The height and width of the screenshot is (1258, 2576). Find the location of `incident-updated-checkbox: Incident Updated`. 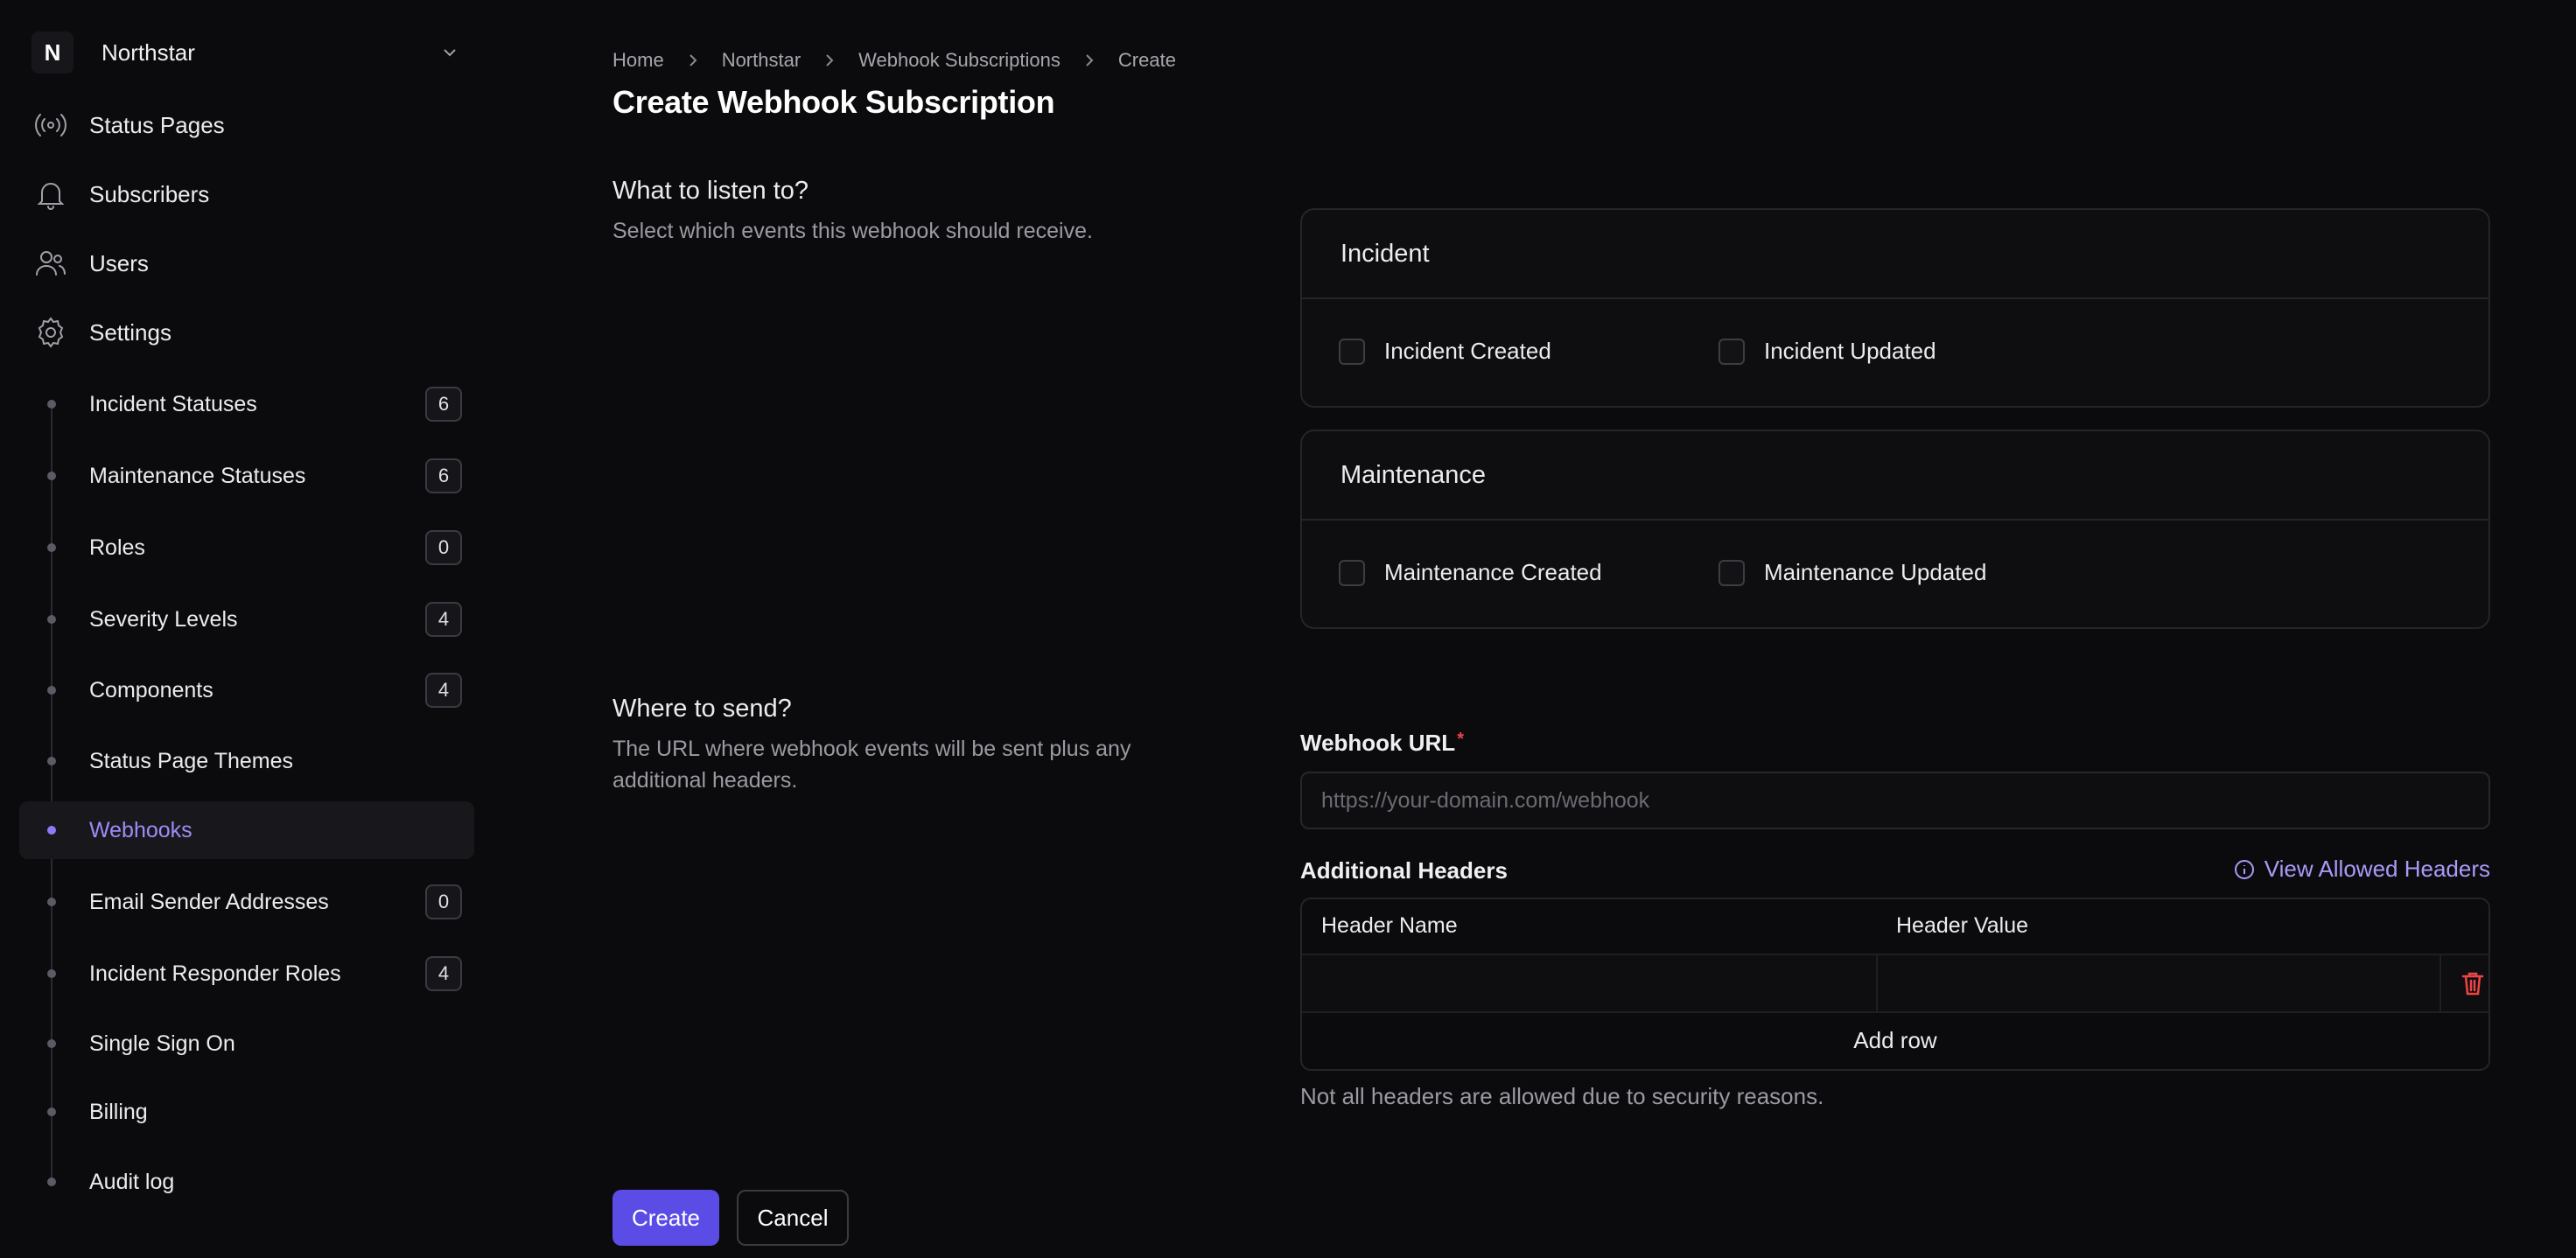

incident-updated-checkbox: Incident Updated is located at coordinates (1827, 351).